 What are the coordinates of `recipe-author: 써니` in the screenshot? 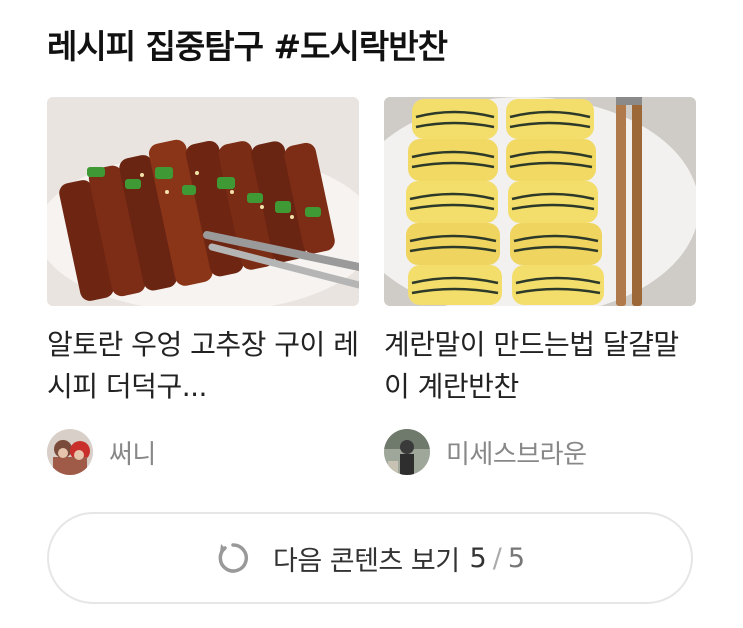 It's located at (203, 452).